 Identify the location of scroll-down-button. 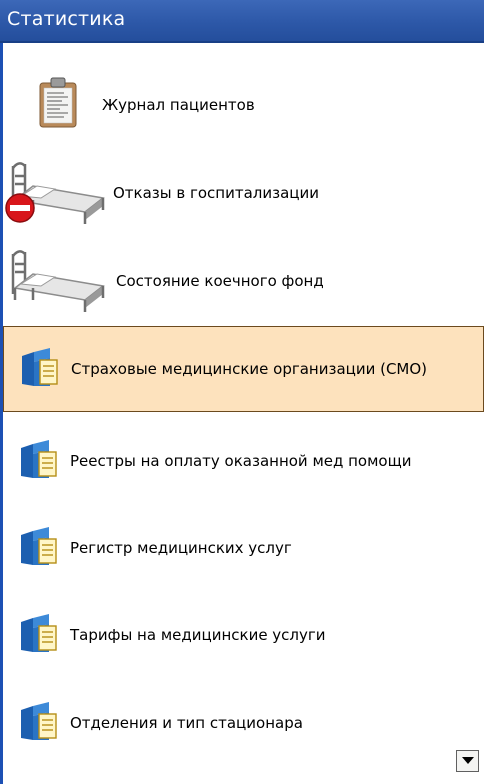
(467, 761).